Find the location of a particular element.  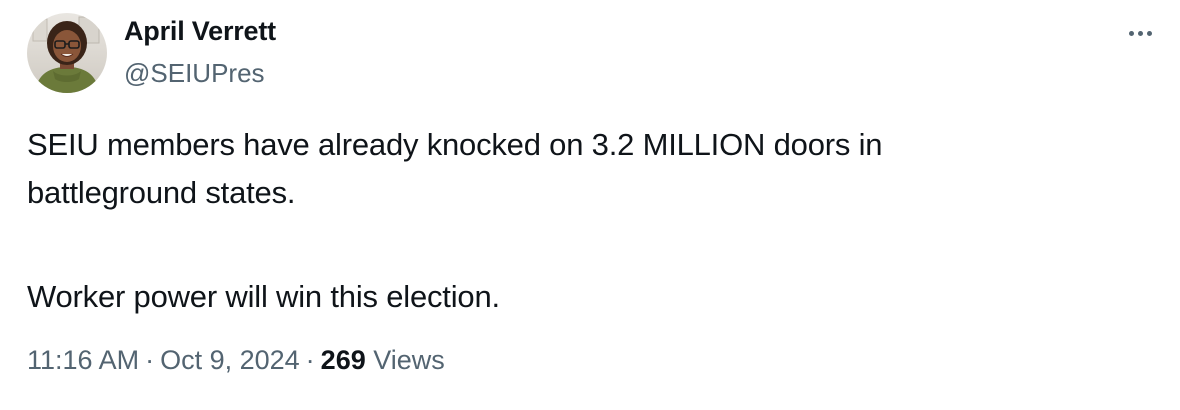

tweet-text-line: battleground states. is located at coordinates (161, 192).